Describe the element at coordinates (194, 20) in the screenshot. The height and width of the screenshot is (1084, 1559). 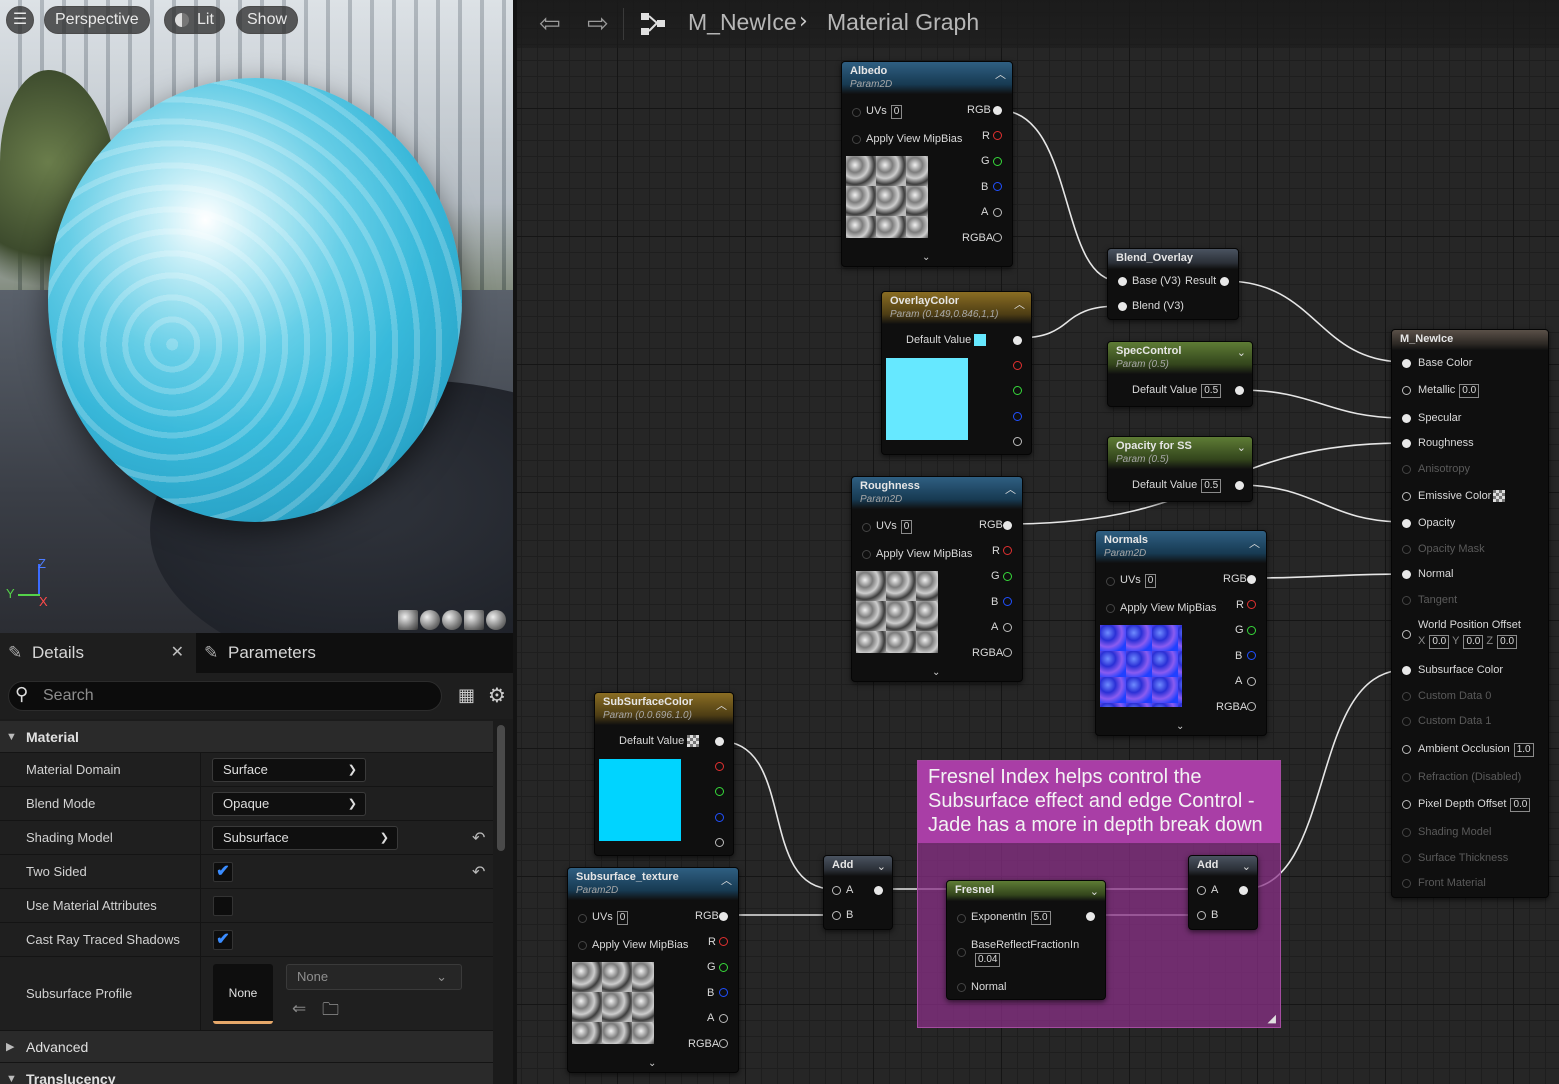
I see `lit-button: Lit` at that location.